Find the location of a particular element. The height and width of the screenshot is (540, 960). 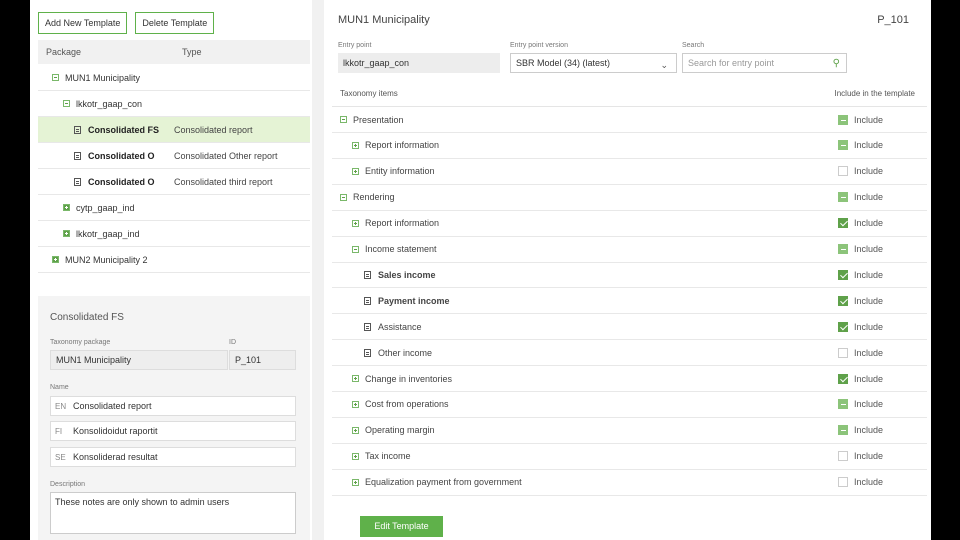

tree-item-label: Consolidated FS is located at coordinates (124, 129).